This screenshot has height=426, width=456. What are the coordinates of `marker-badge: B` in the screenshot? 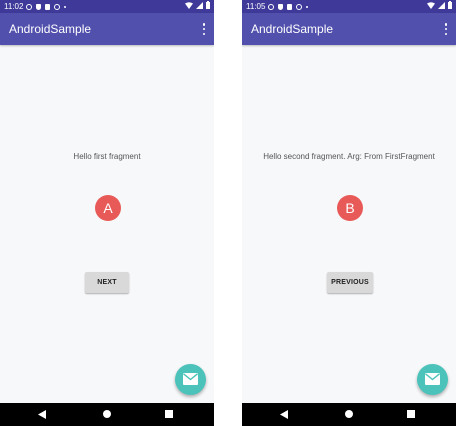 It's located at (350, 208).